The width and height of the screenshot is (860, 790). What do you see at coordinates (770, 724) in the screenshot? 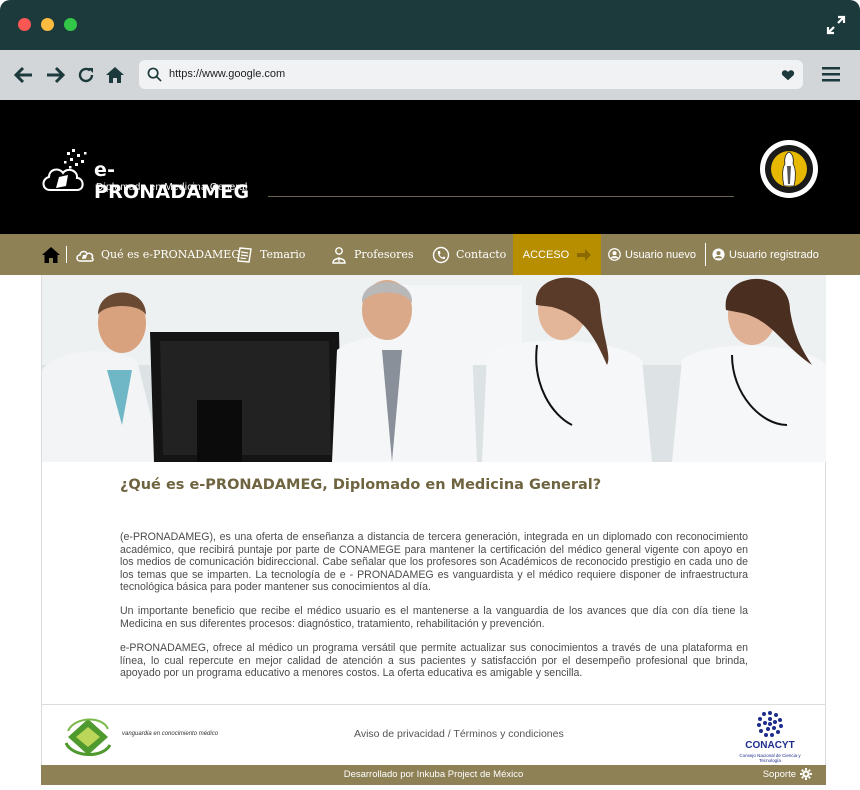
I see `conacyt-dots-icon` at bounding box center [770, 724].